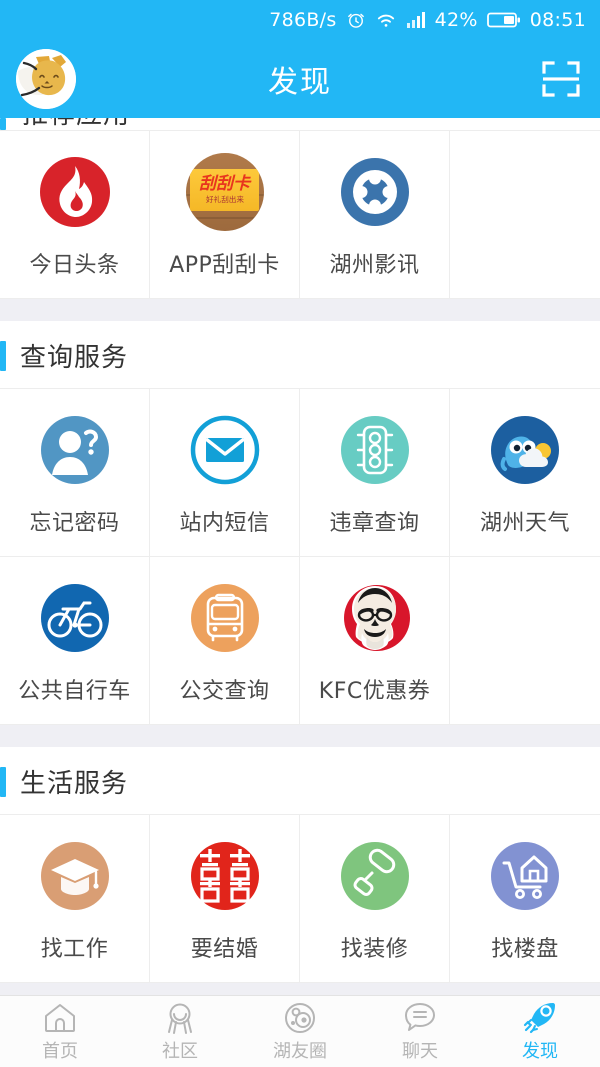  Describe the element at coordinates (300, 780) in the screenshot. I see `section-header-life-services: 生活服务` at that location.